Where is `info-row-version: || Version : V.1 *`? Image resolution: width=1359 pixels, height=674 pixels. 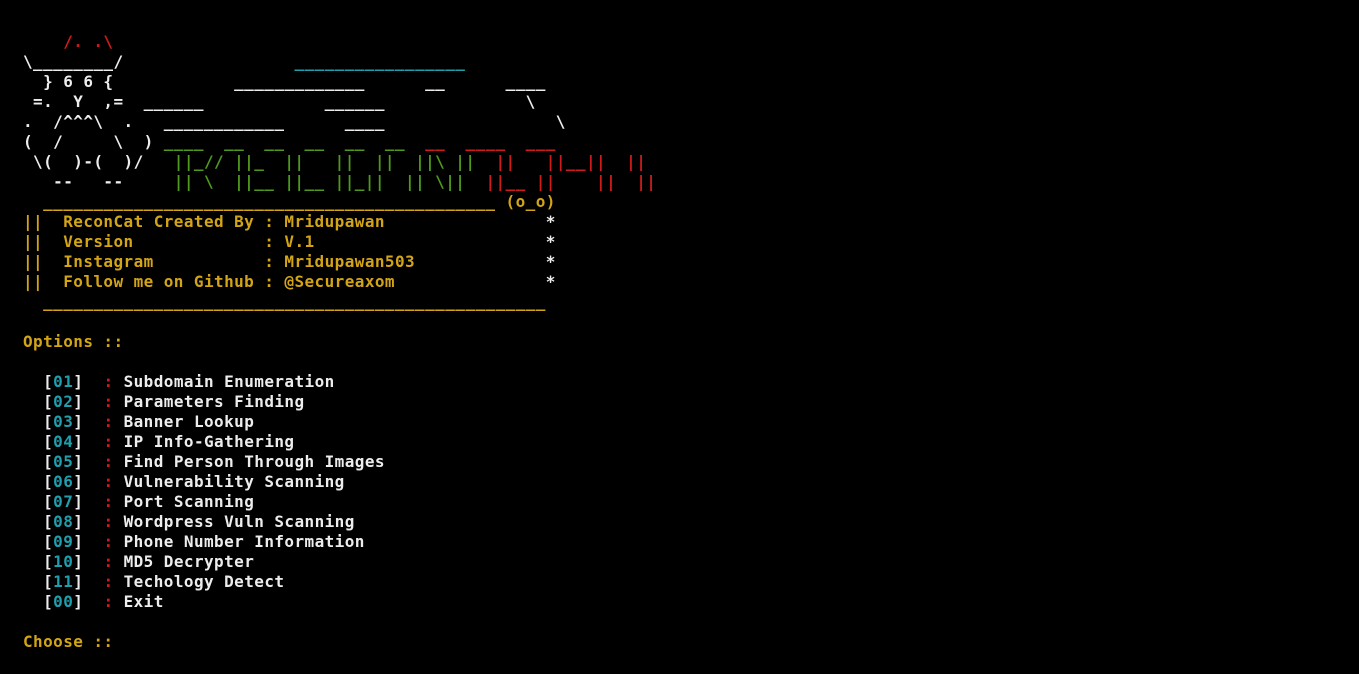
info-row-version: || Version : V.1 * is located at coordinates (289, 241).